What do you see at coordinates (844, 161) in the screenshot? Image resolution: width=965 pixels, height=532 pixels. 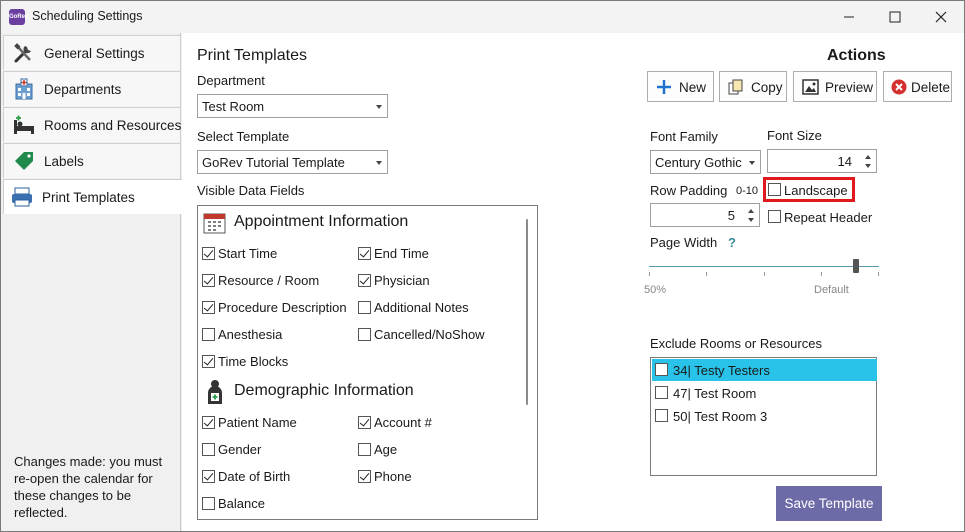 I see `font-size-value: 14` at bounding box center [844, 161].